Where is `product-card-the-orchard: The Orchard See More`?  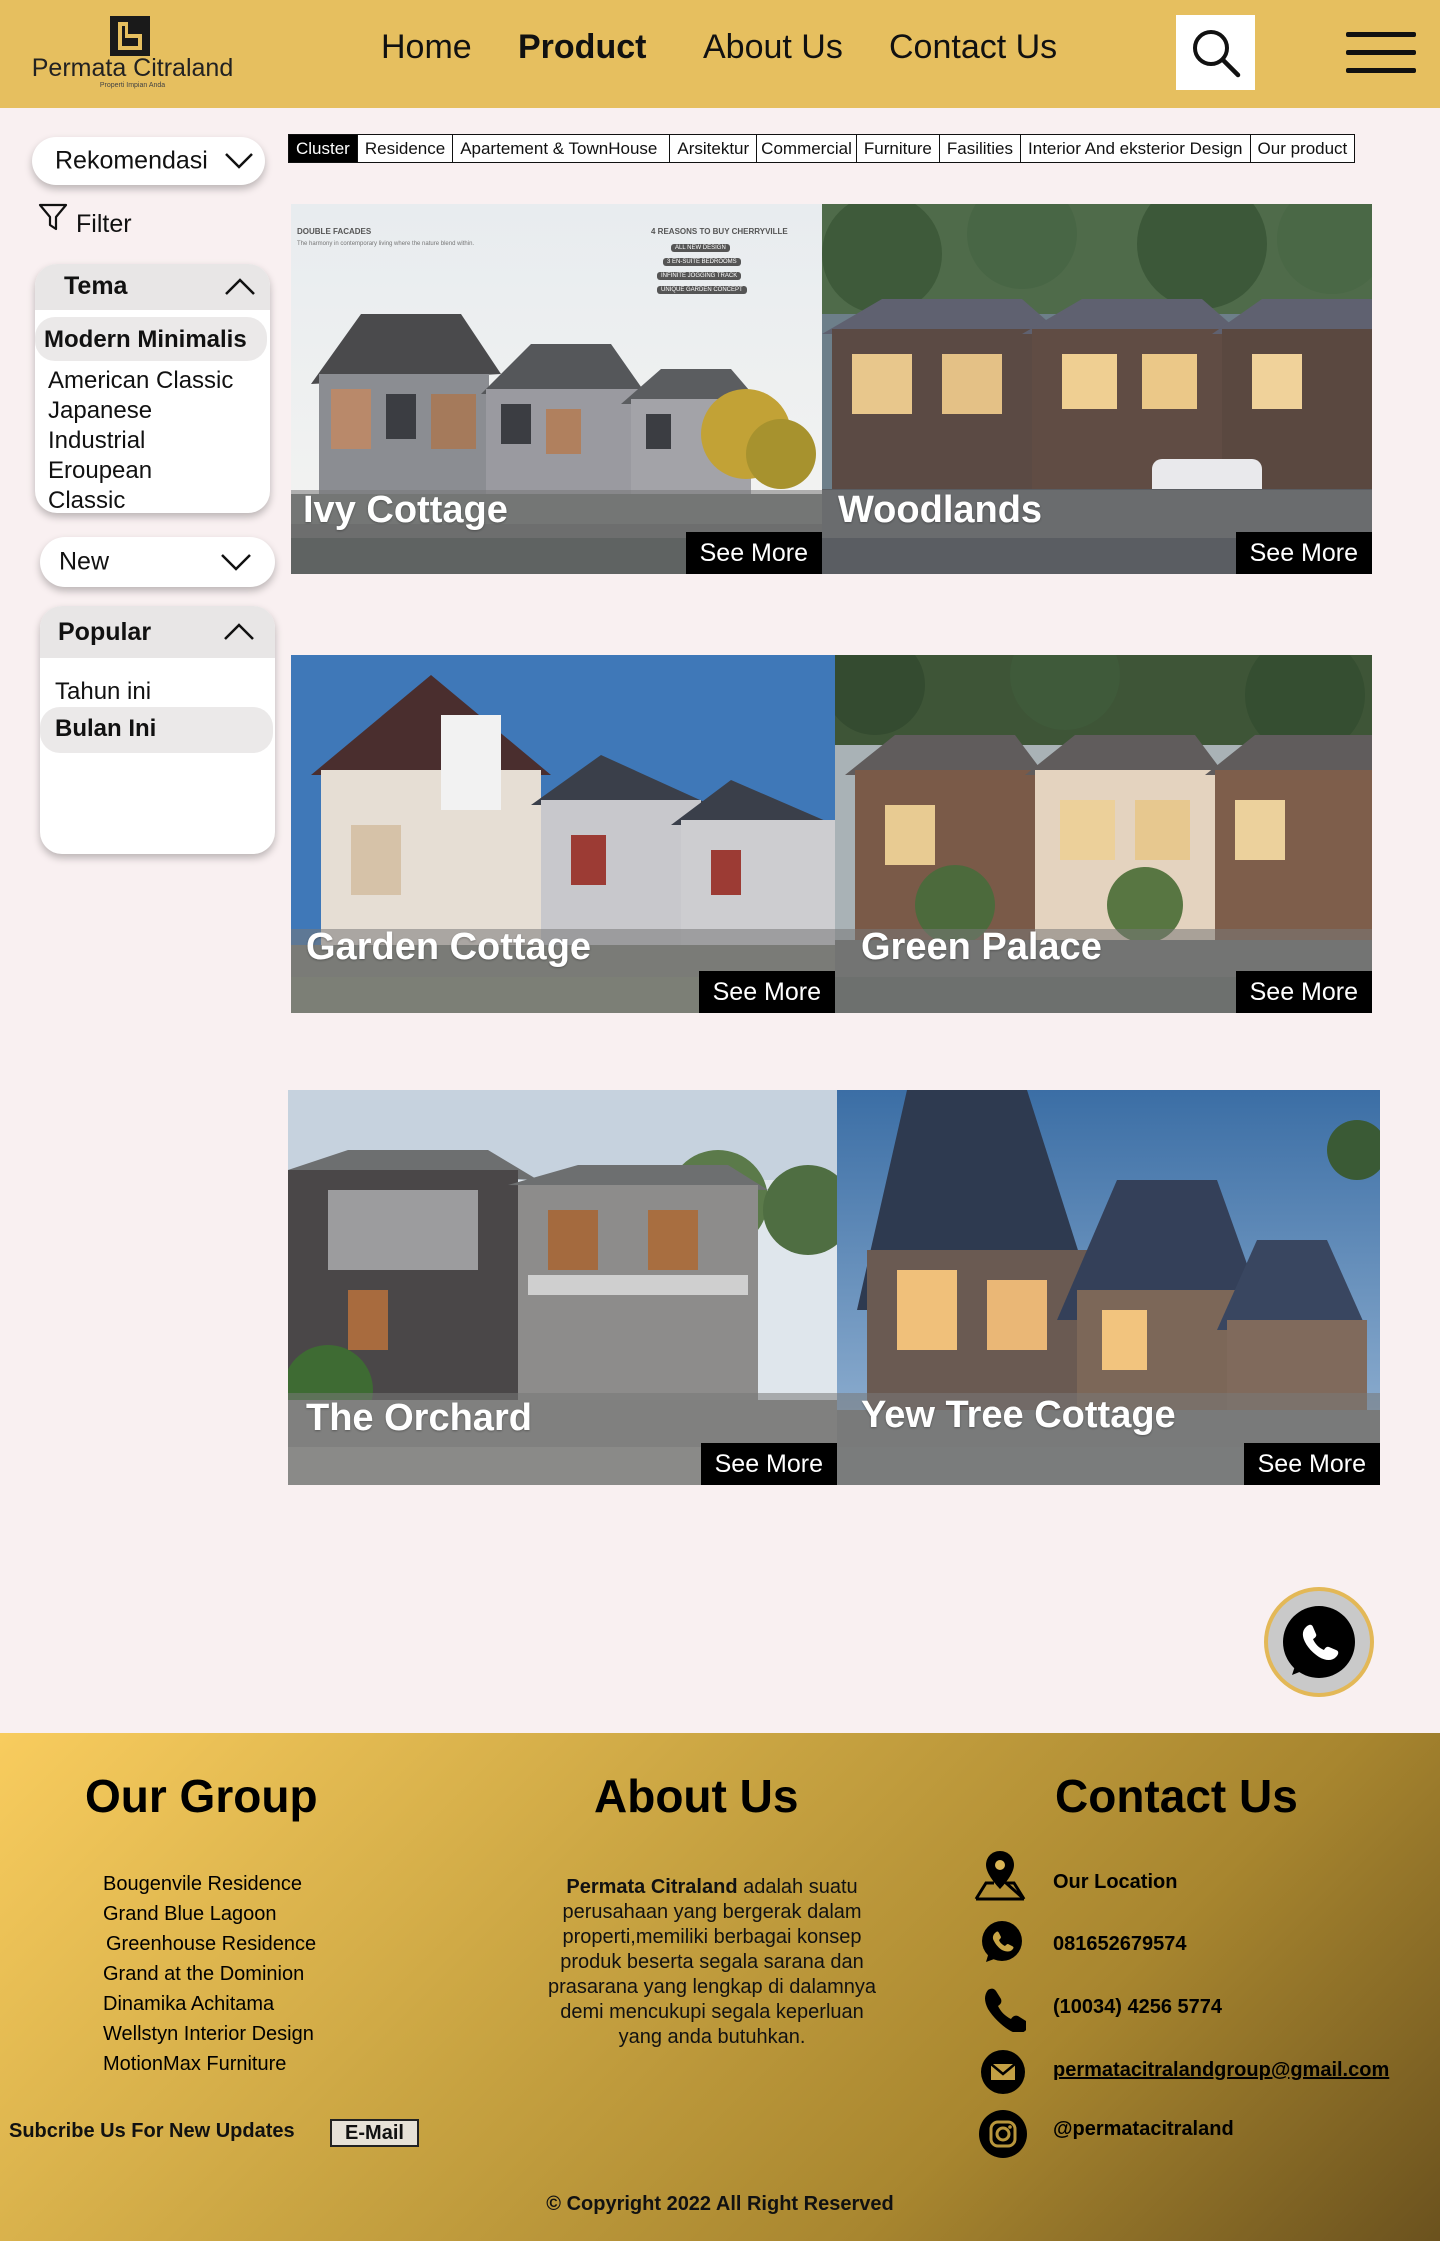
product-card-the-orchard: The Orchard See More is located at coordinates (562, 1287).